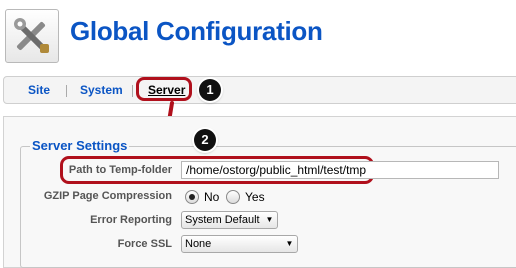  What do you see at coordinates (259, 90) in the screenshot?
I see `config-tabs: Site System Server` at bounding box center [259, 90].